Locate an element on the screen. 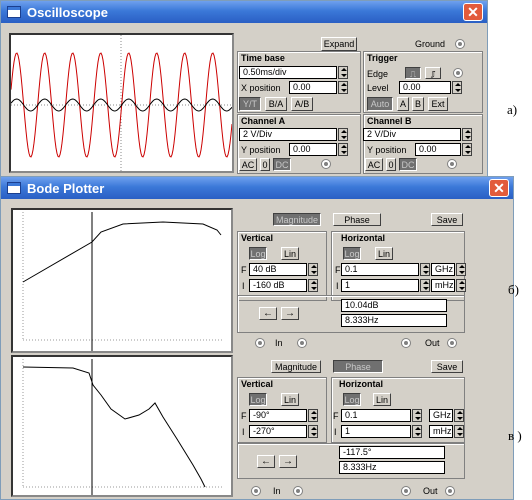 This screenshot has width=532, height=500. channel-b-zero-button: 0 is located at coordinates (391, 164).